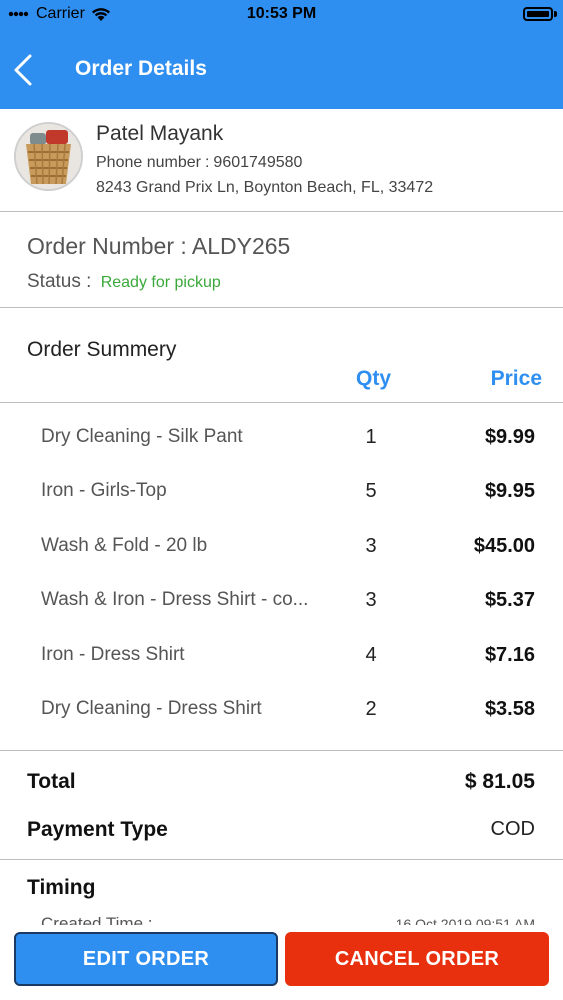 The image size is (563, 1000). Describe the element at coordinates (104, 490) in the screenshot. I see `item-name: Iron - Girls-Top` at that location.